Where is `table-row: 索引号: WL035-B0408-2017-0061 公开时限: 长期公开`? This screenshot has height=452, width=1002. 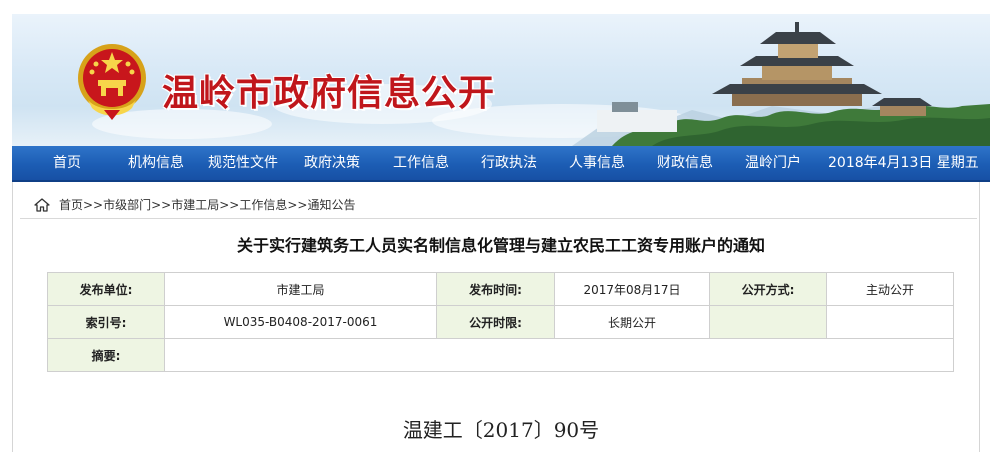
table-row: 索引号: WL035-B0408-2017-0061 公开时限: 长期公开 is located at coordinates (500, 322).